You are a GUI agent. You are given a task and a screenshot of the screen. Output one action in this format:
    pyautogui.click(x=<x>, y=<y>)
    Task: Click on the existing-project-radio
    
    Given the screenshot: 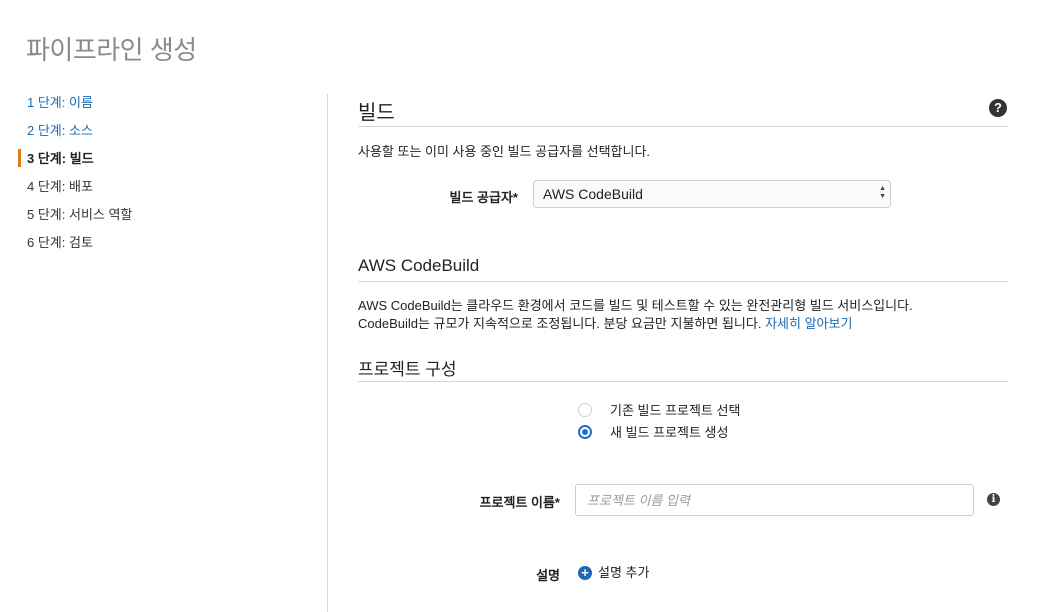 What is the action you would take?
    pyautogui.click(x=585, y=410)
    